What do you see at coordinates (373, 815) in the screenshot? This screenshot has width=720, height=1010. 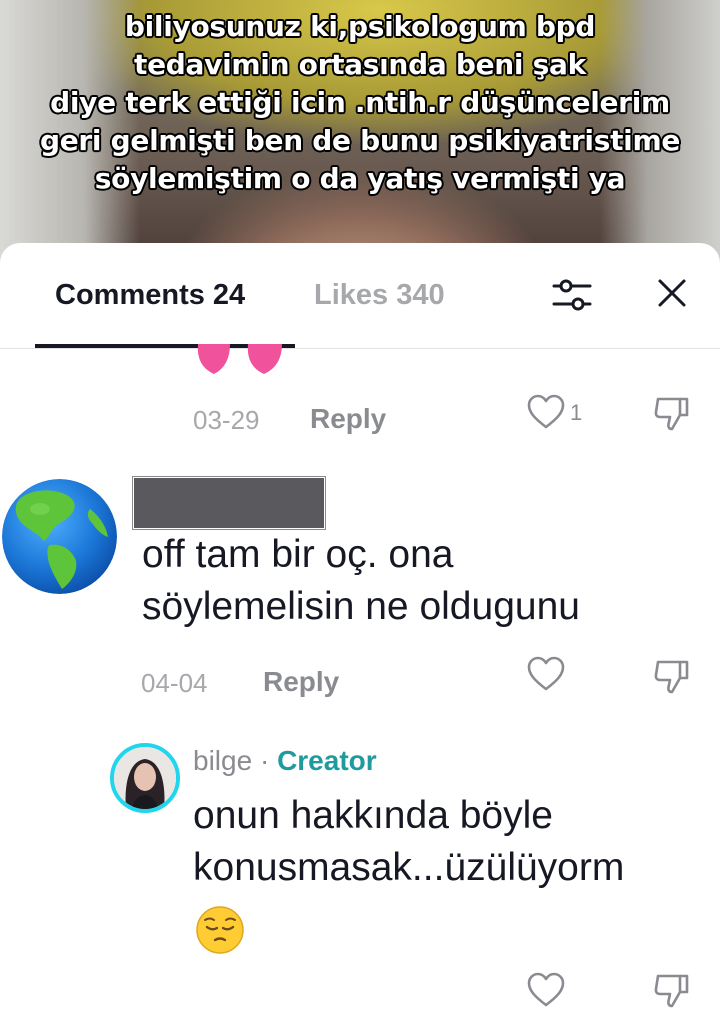 I see `comment-line: onun hakkında böyle` at bounding box center [373, 815].